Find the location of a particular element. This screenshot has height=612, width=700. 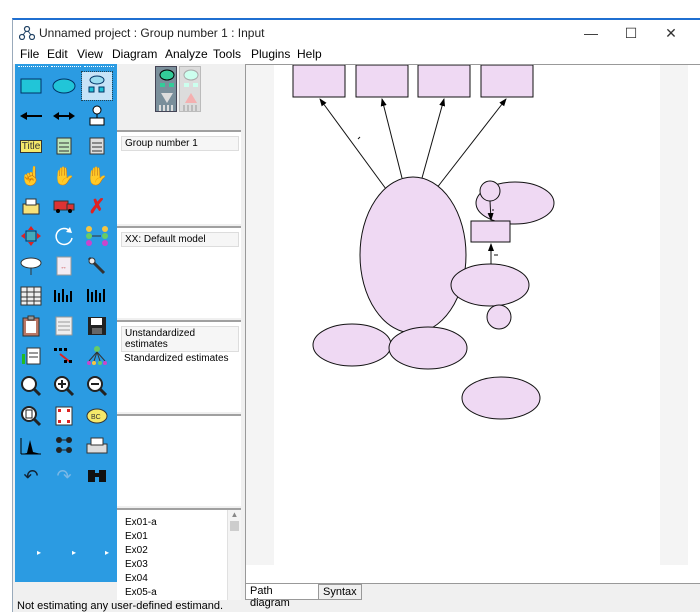

path-diagram-view-switch is located at coordinates (179, 97).